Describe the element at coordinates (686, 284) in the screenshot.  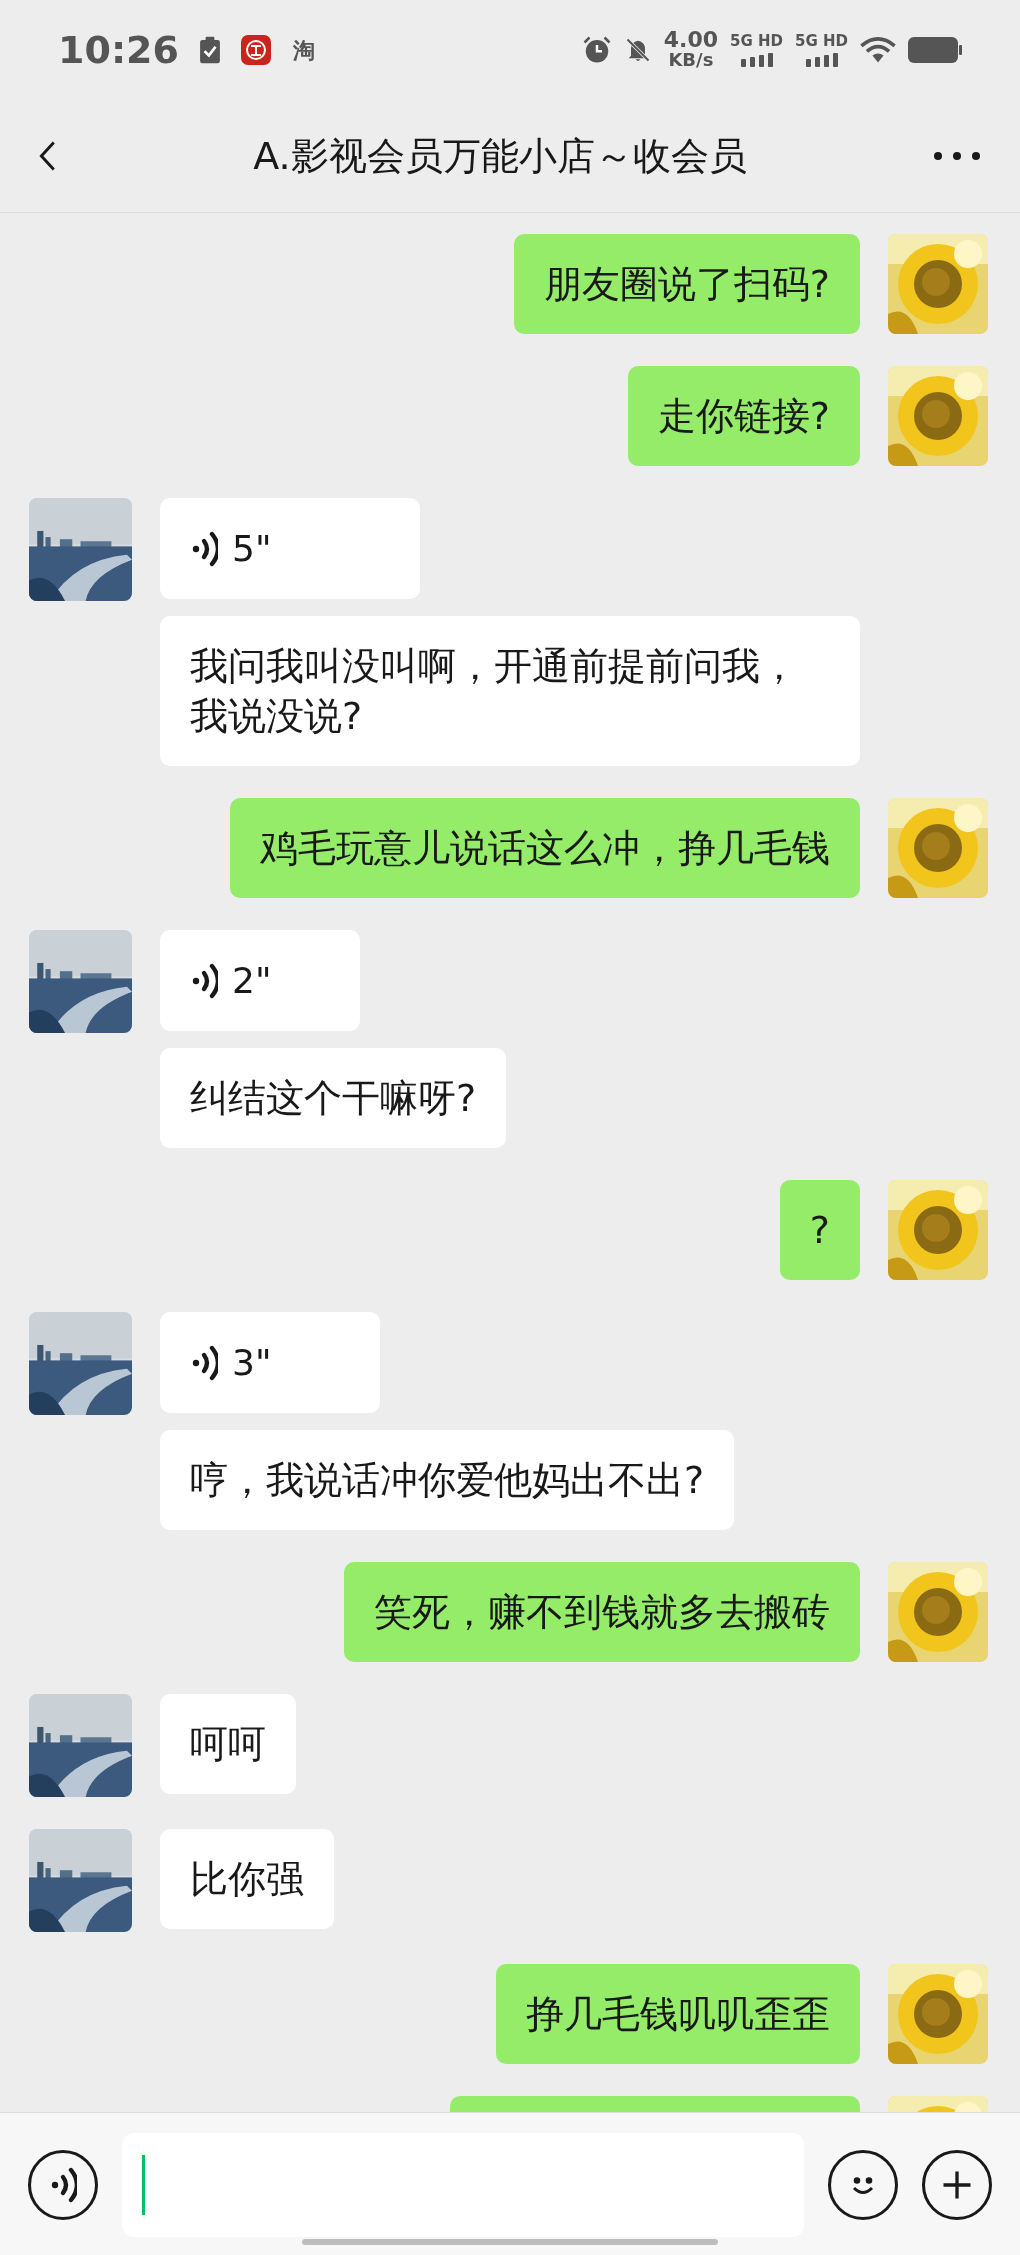
I see `message-bubble: 朋友圈说了扫码?` at that location.